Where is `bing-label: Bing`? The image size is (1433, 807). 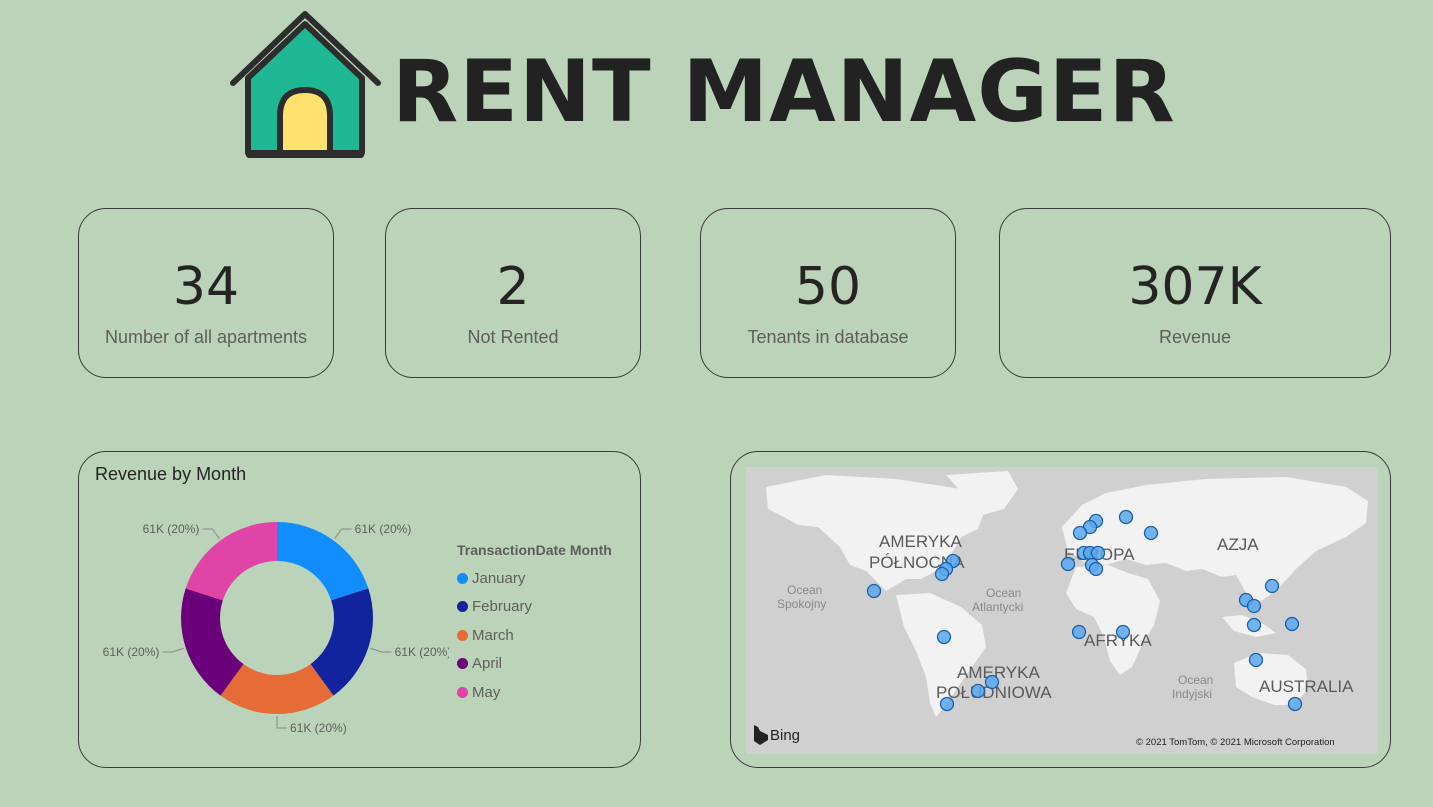 bing-label: Bing is located at coordinates (785, 735).